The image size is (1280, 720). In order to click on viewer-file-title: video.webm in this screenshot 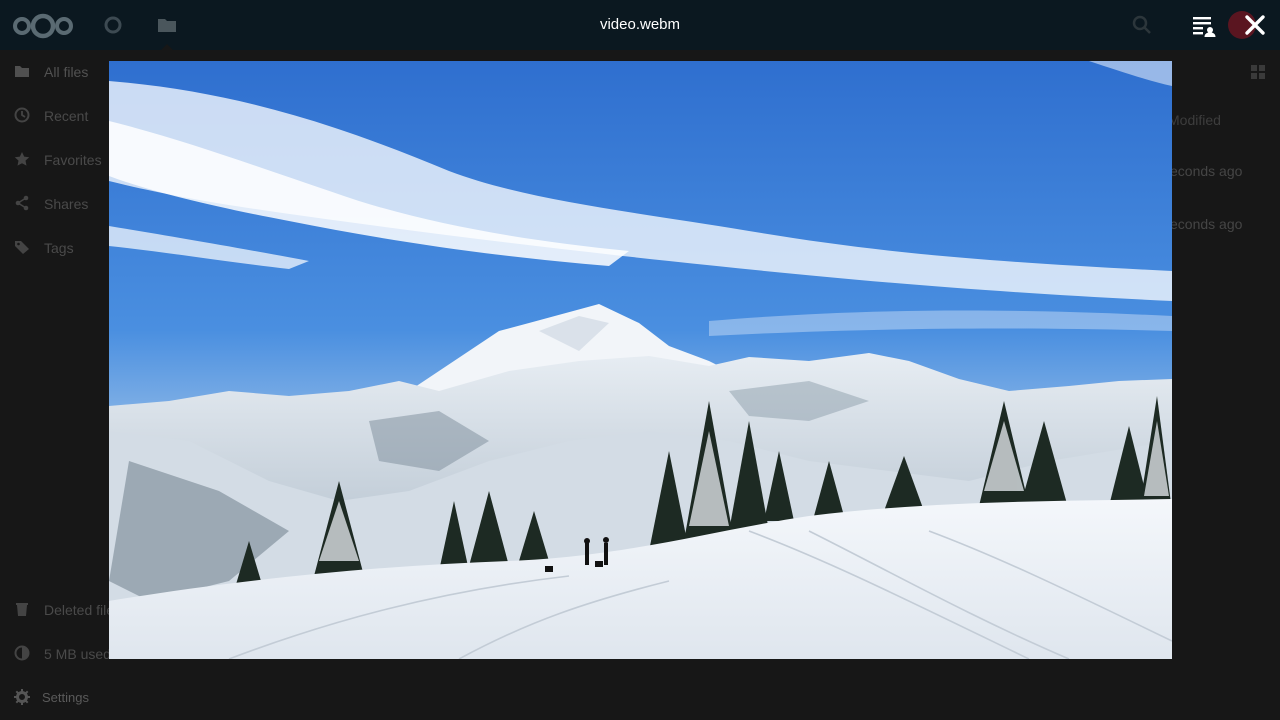, I will do `click(640, 24)`.